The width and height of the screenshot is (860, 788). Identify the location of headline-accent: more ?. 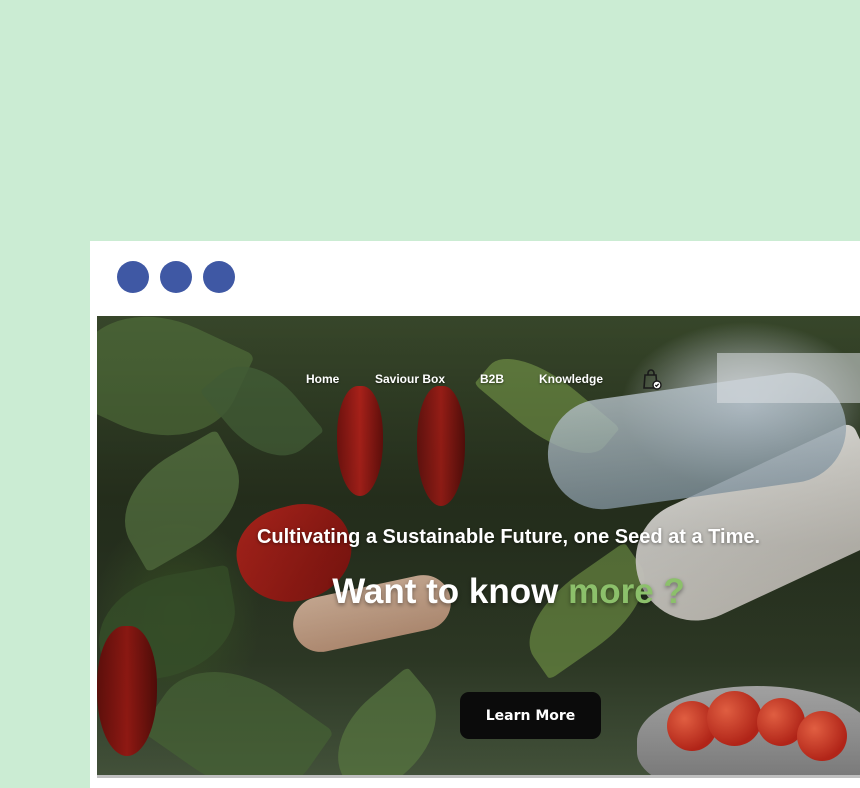
(626, 591).